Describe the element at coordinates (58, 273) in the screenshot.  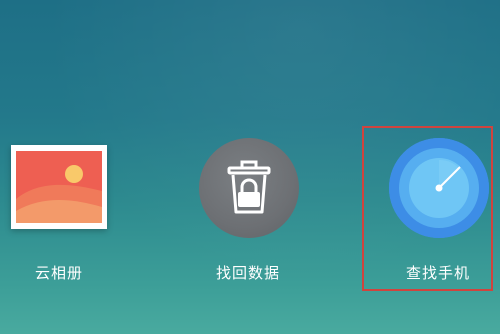
I see `app-label-cloud-album: 云相册` at that location.